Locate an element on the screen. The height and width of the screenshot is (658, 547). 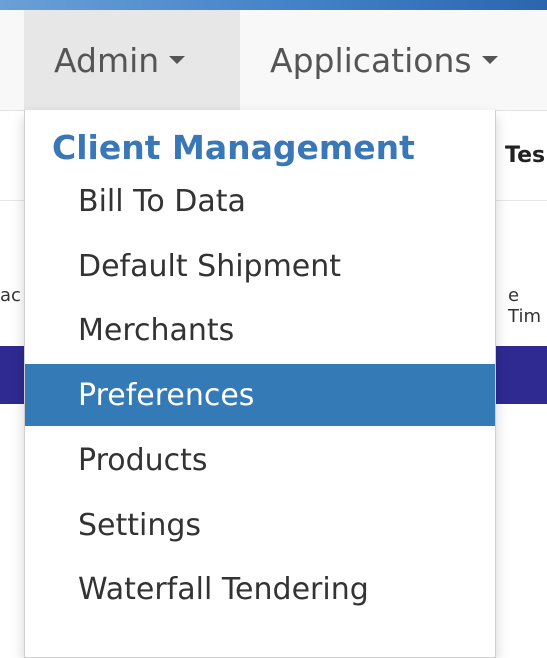
nav-admin-menu: Admin is located at coordinates (132, 60).